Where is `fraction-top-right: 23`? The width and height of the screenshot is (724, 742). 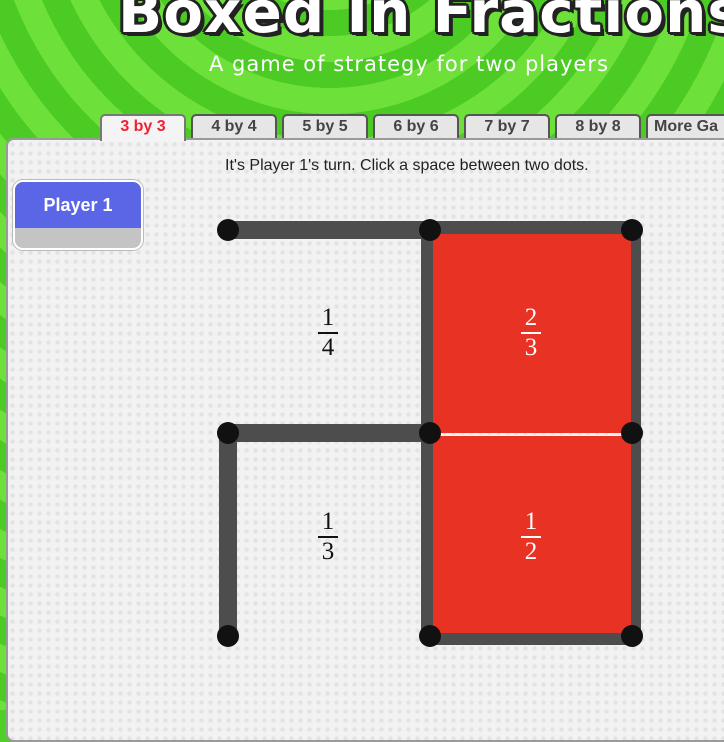
fraction-top-right: 23 is located at coordinates (531, 332).